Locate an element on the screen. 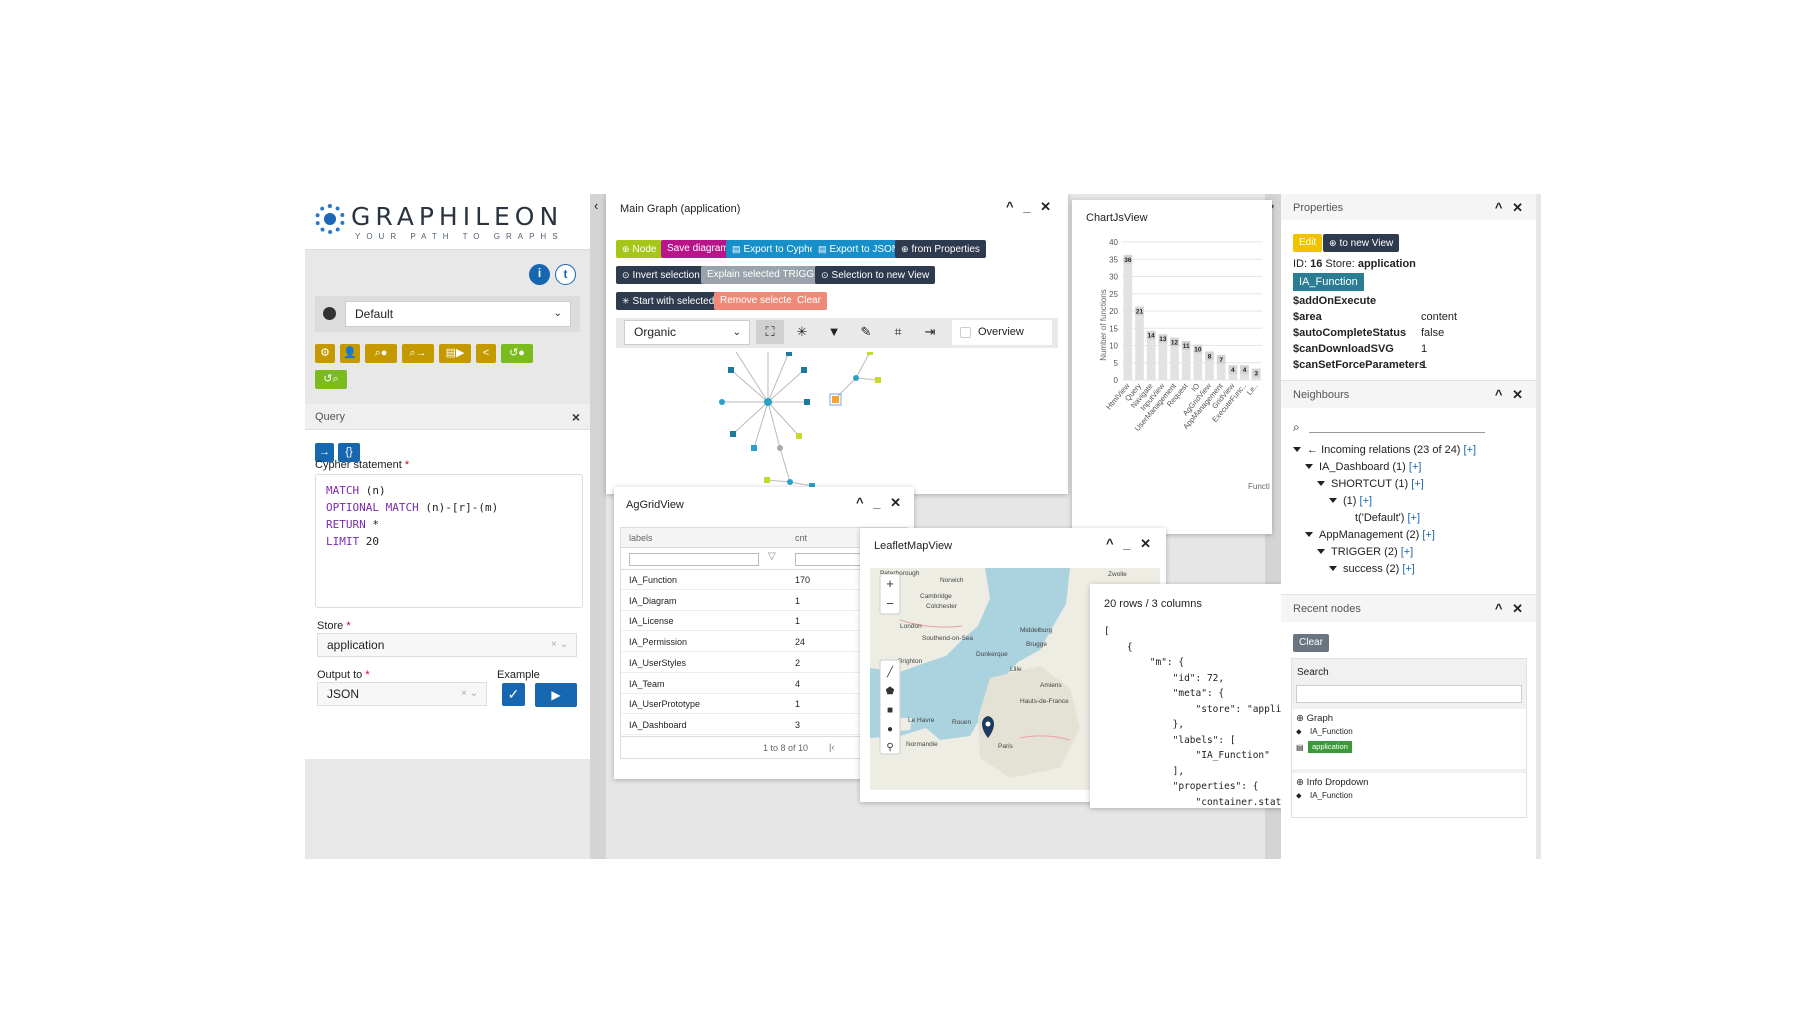  frame-icon: ⌗ is located at coordinates (898, 332).